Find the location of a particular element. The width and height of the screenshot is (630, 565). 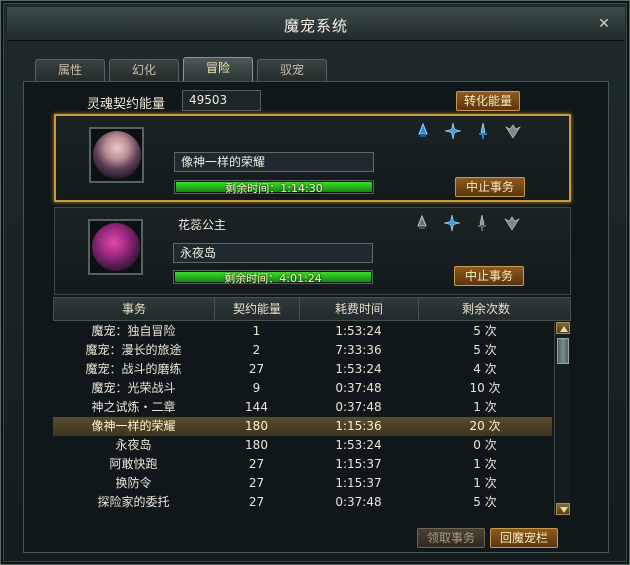

table-scrollbar is located at coordinates (562, 418).